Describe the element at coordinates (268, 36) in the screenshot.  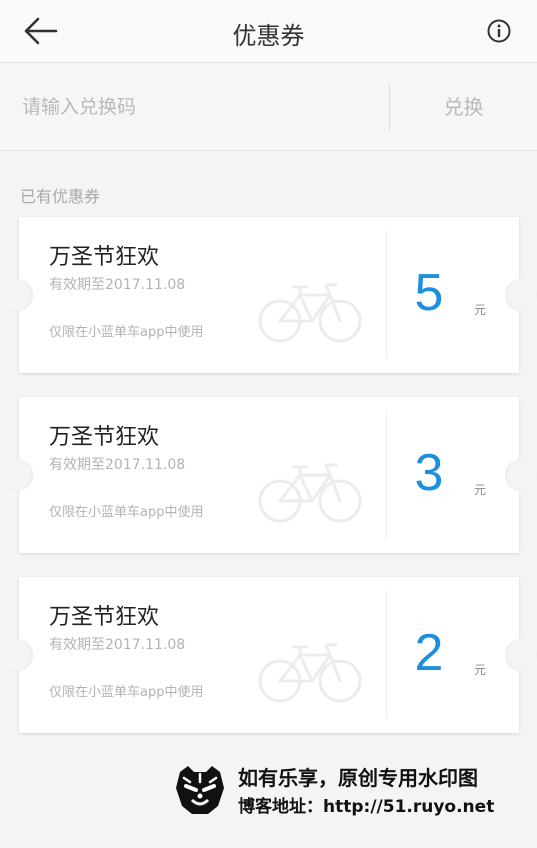
I see `page-title: 优惠券` at that location.